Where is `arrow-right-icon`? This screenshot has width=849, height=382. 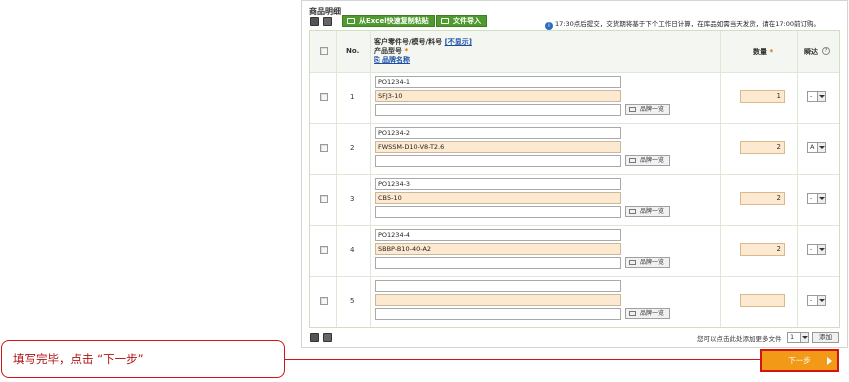
arrow-right-icon is located at coordinates (829, 361).